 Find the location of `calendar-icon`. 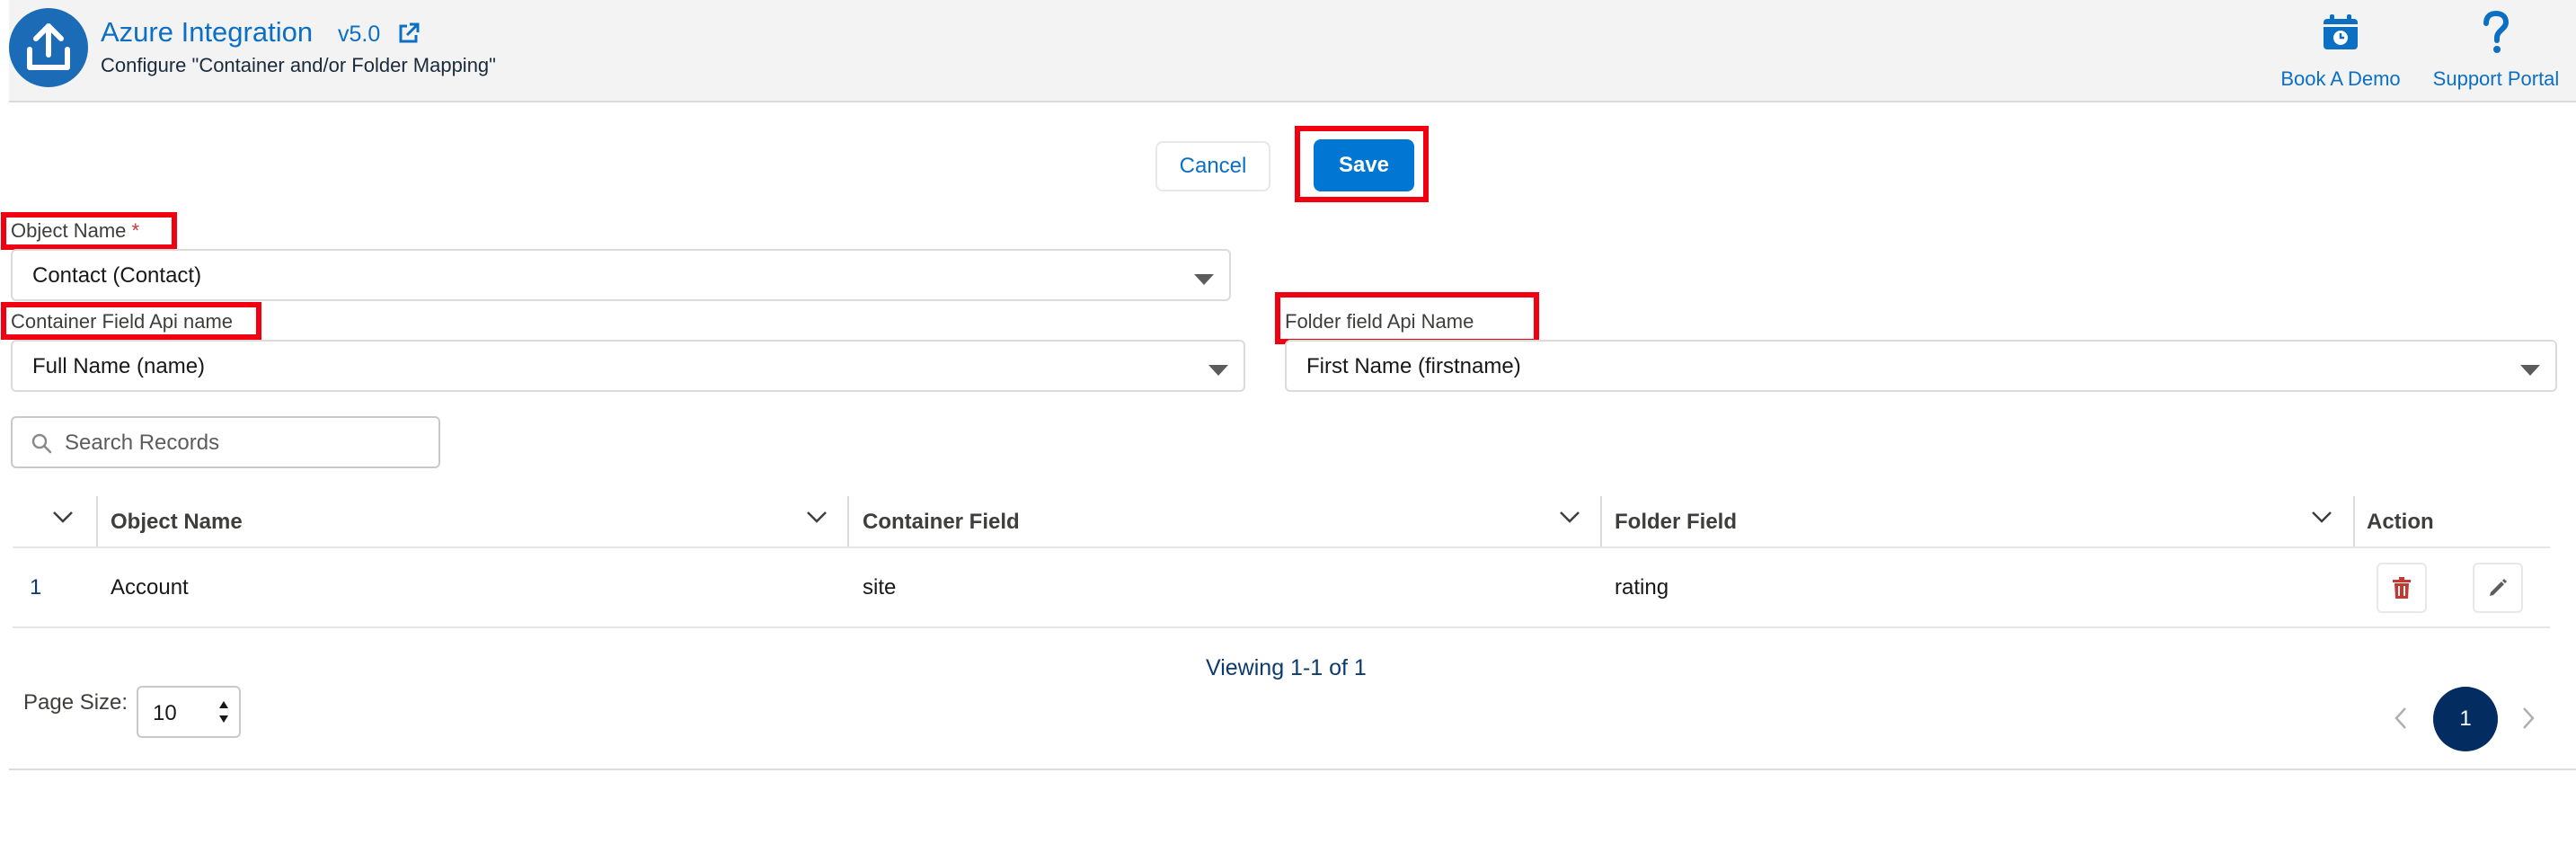

calendar-icon is located at coordinates (2340, 33).